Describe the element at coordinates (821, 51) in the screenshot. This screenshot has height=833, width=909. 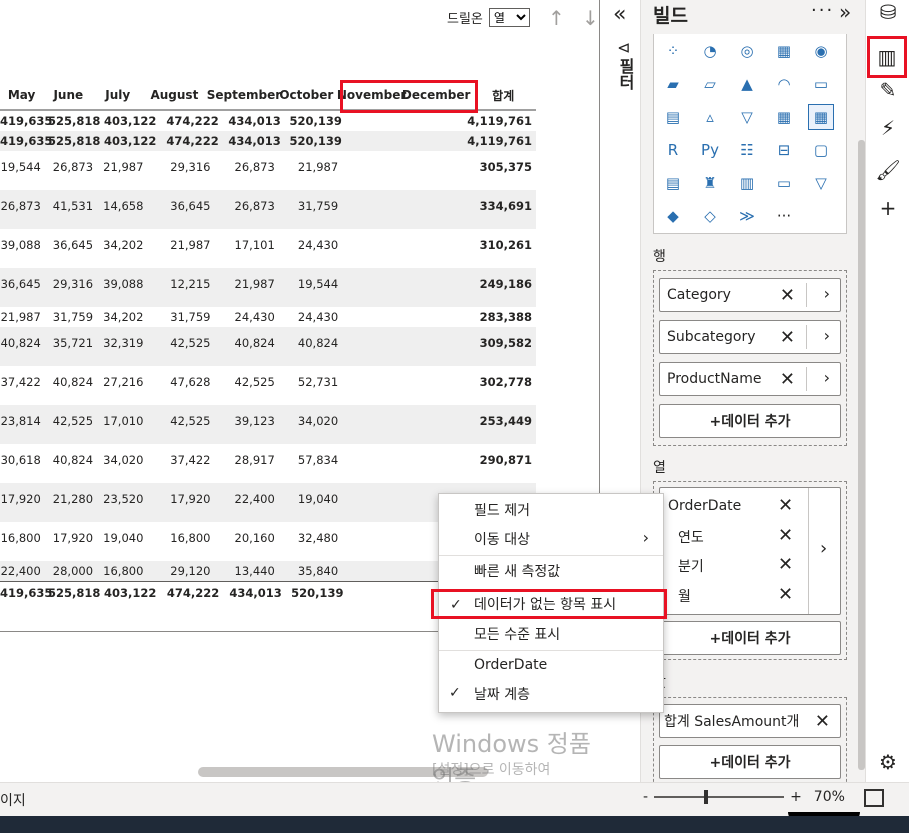
I see `map-icon: ◉` at that location.